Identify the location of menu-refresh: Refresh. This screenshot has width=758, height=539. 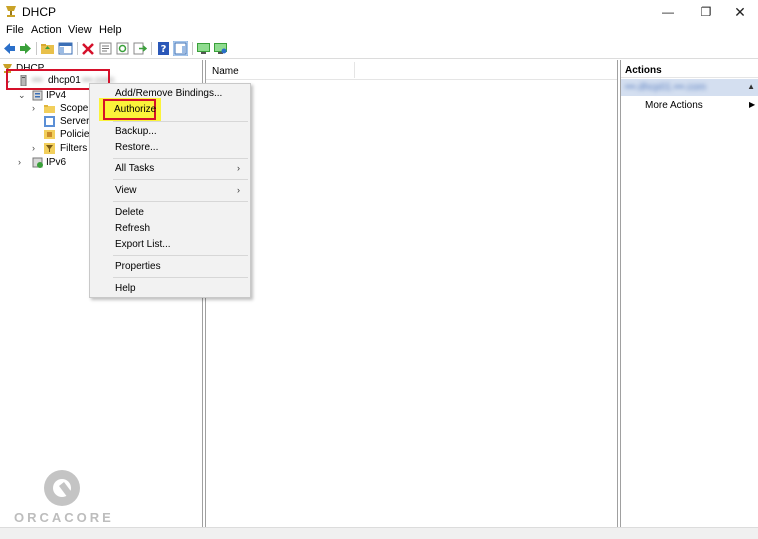
(132, 228).